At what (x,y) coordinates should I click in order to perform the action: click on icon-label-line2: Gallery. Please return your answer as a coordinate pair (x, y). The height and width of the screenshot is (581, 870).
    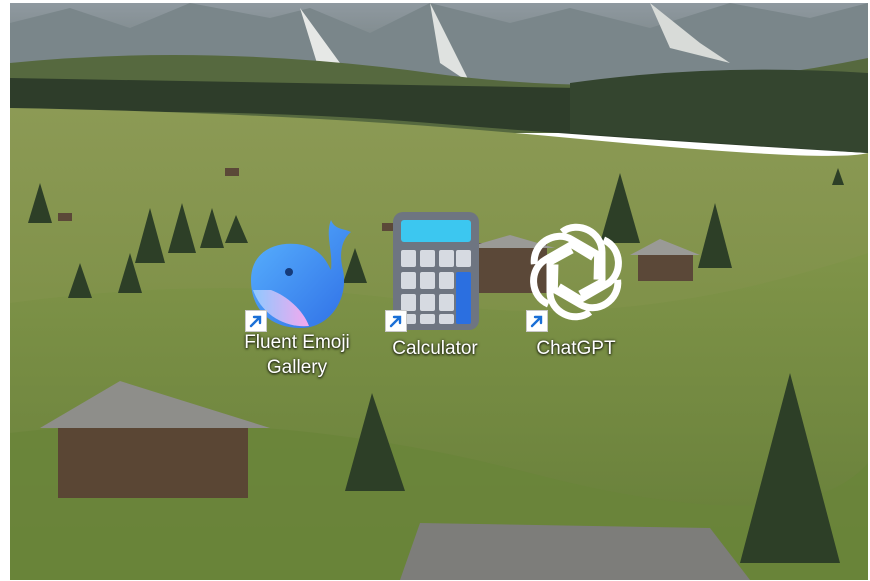
    Looking at the image, I should click on (297, 367).